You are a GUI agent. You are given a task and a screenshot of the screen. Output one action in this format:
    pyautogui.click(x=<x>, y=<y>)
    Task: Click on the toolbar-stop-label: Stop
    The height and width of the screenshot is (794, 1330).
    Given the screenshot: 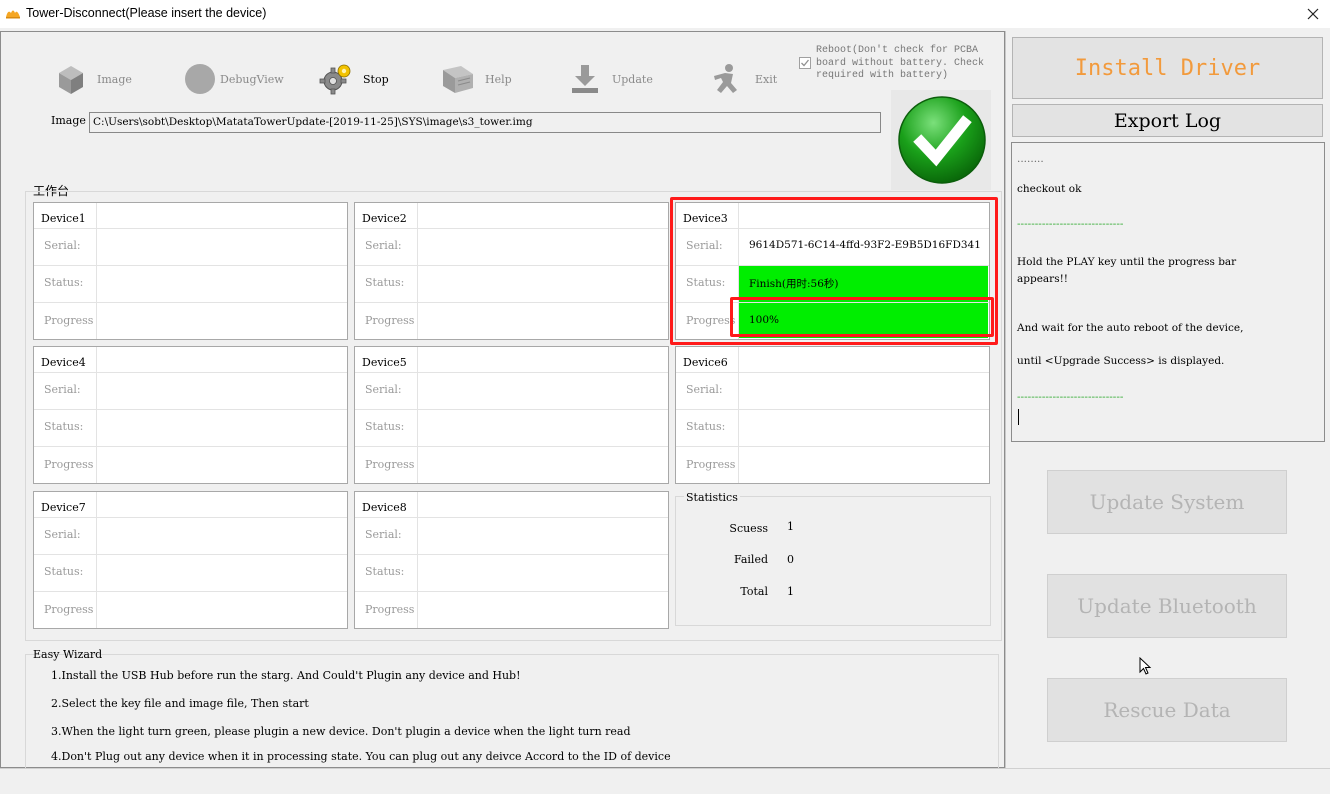 What is the action you would take?
    pyautogui.click(x=376, y=79)
    